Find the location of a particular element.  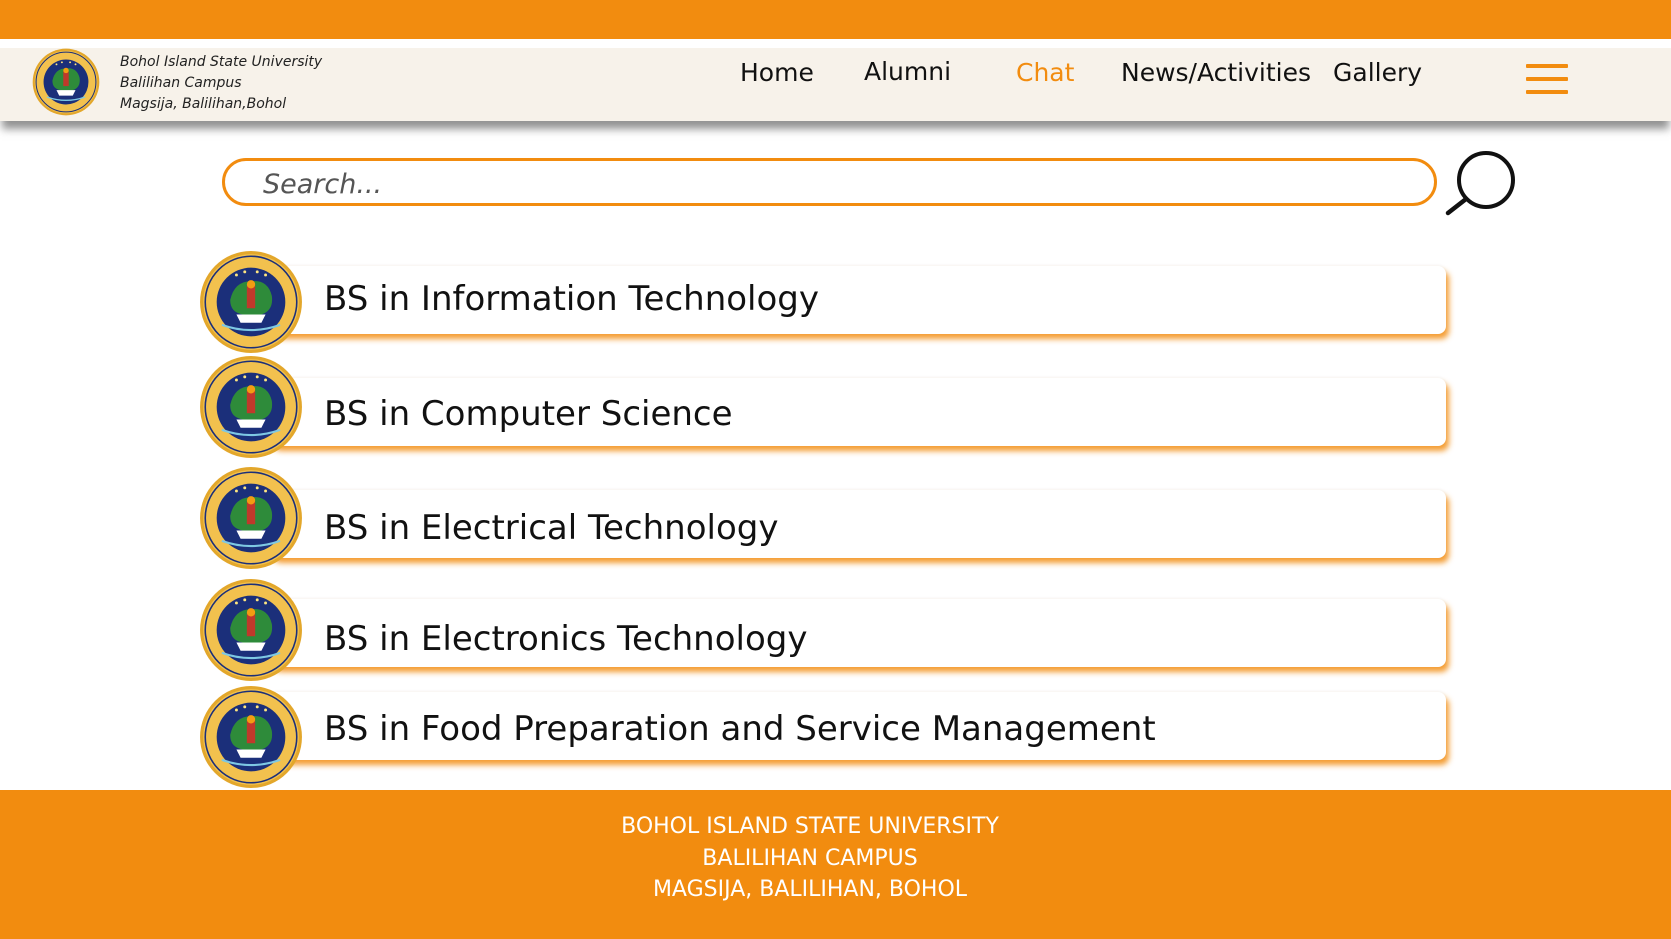

course-label: BS in Computer Science is located at coordinates (528, 414).